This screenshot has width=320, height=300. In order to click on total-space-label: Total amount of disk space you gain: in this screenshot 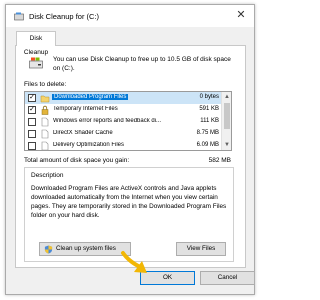, I will do `click(77, 160)`.